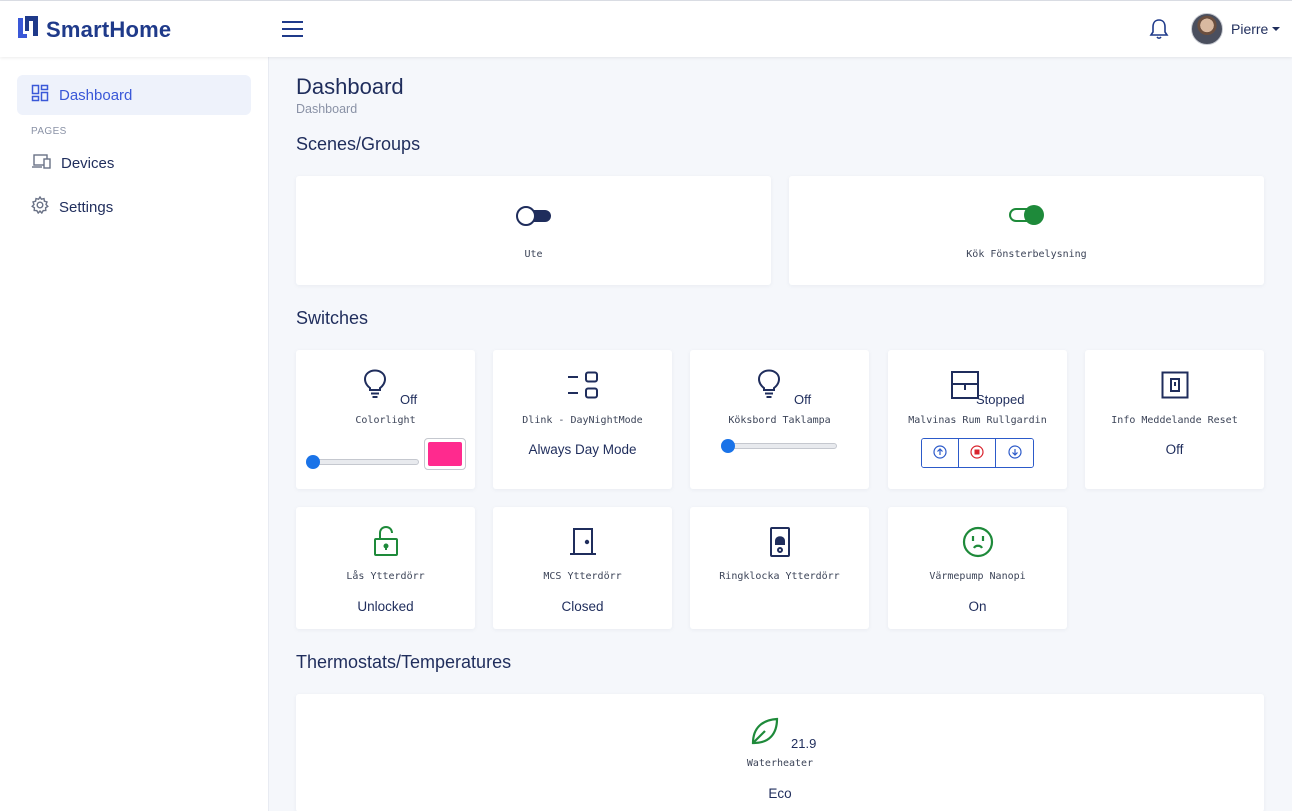 Image resolution: width=1292 pixels, height=811 pixels. What do you see at coordinates (646, 29) in the screenshot?
I see `top-bar: SmartHome Pierre` at bounding box center [646, 29].